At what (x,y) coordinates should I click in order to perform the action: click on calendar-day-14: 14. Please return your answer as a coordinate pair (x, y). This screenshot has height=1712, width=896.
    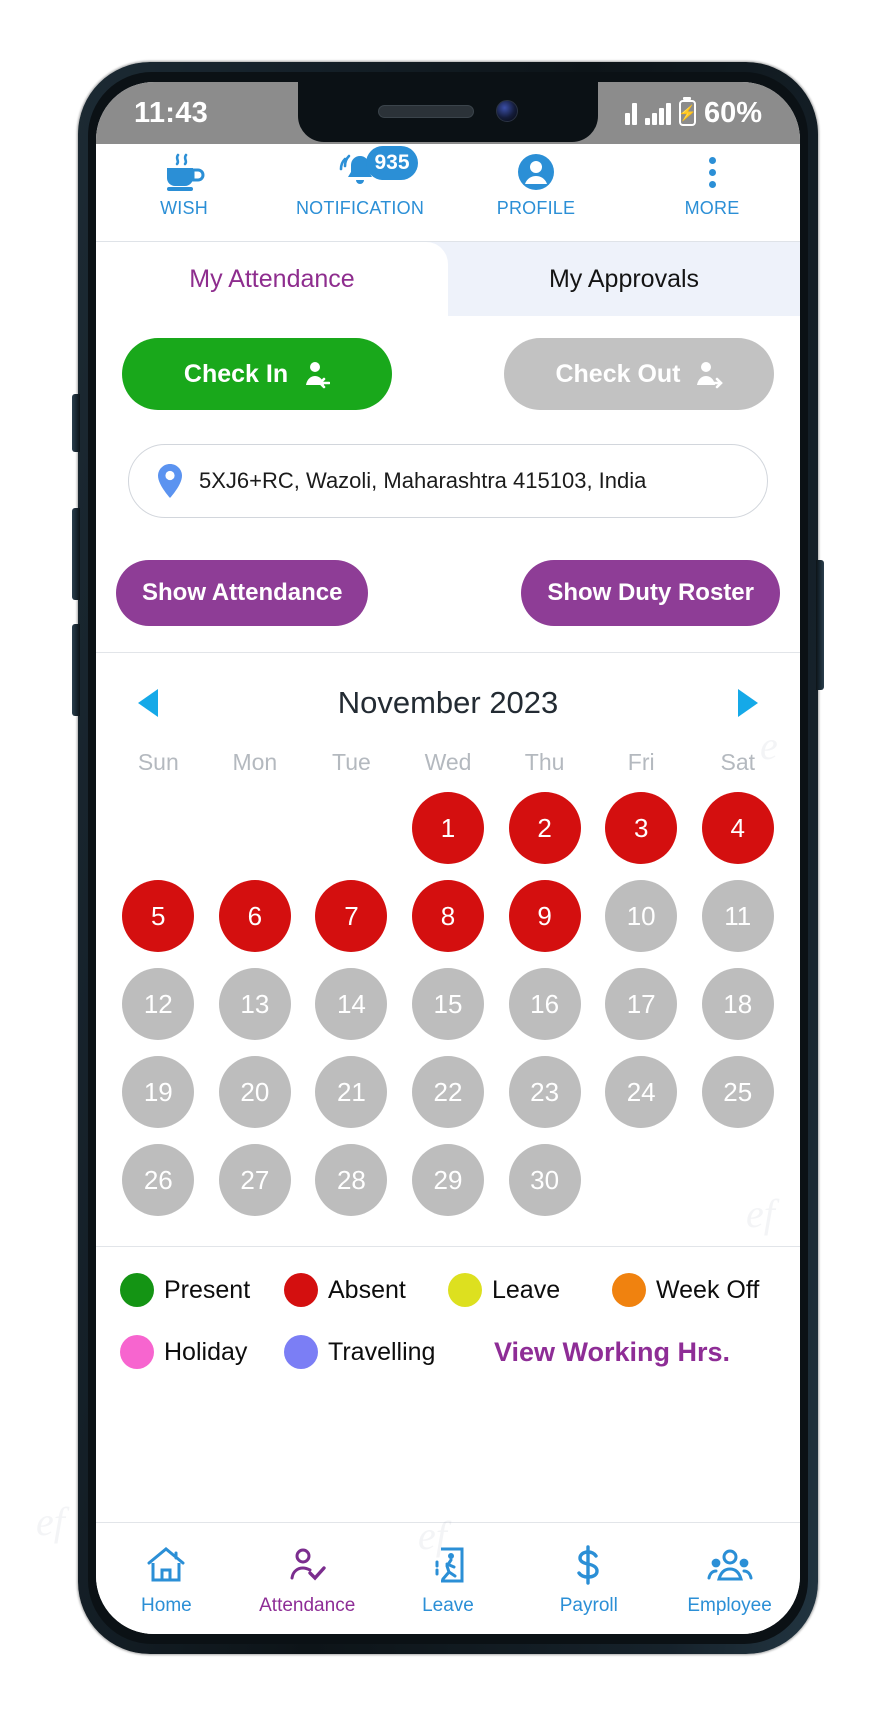
    Looking at the image, I should click on (351, 1004).